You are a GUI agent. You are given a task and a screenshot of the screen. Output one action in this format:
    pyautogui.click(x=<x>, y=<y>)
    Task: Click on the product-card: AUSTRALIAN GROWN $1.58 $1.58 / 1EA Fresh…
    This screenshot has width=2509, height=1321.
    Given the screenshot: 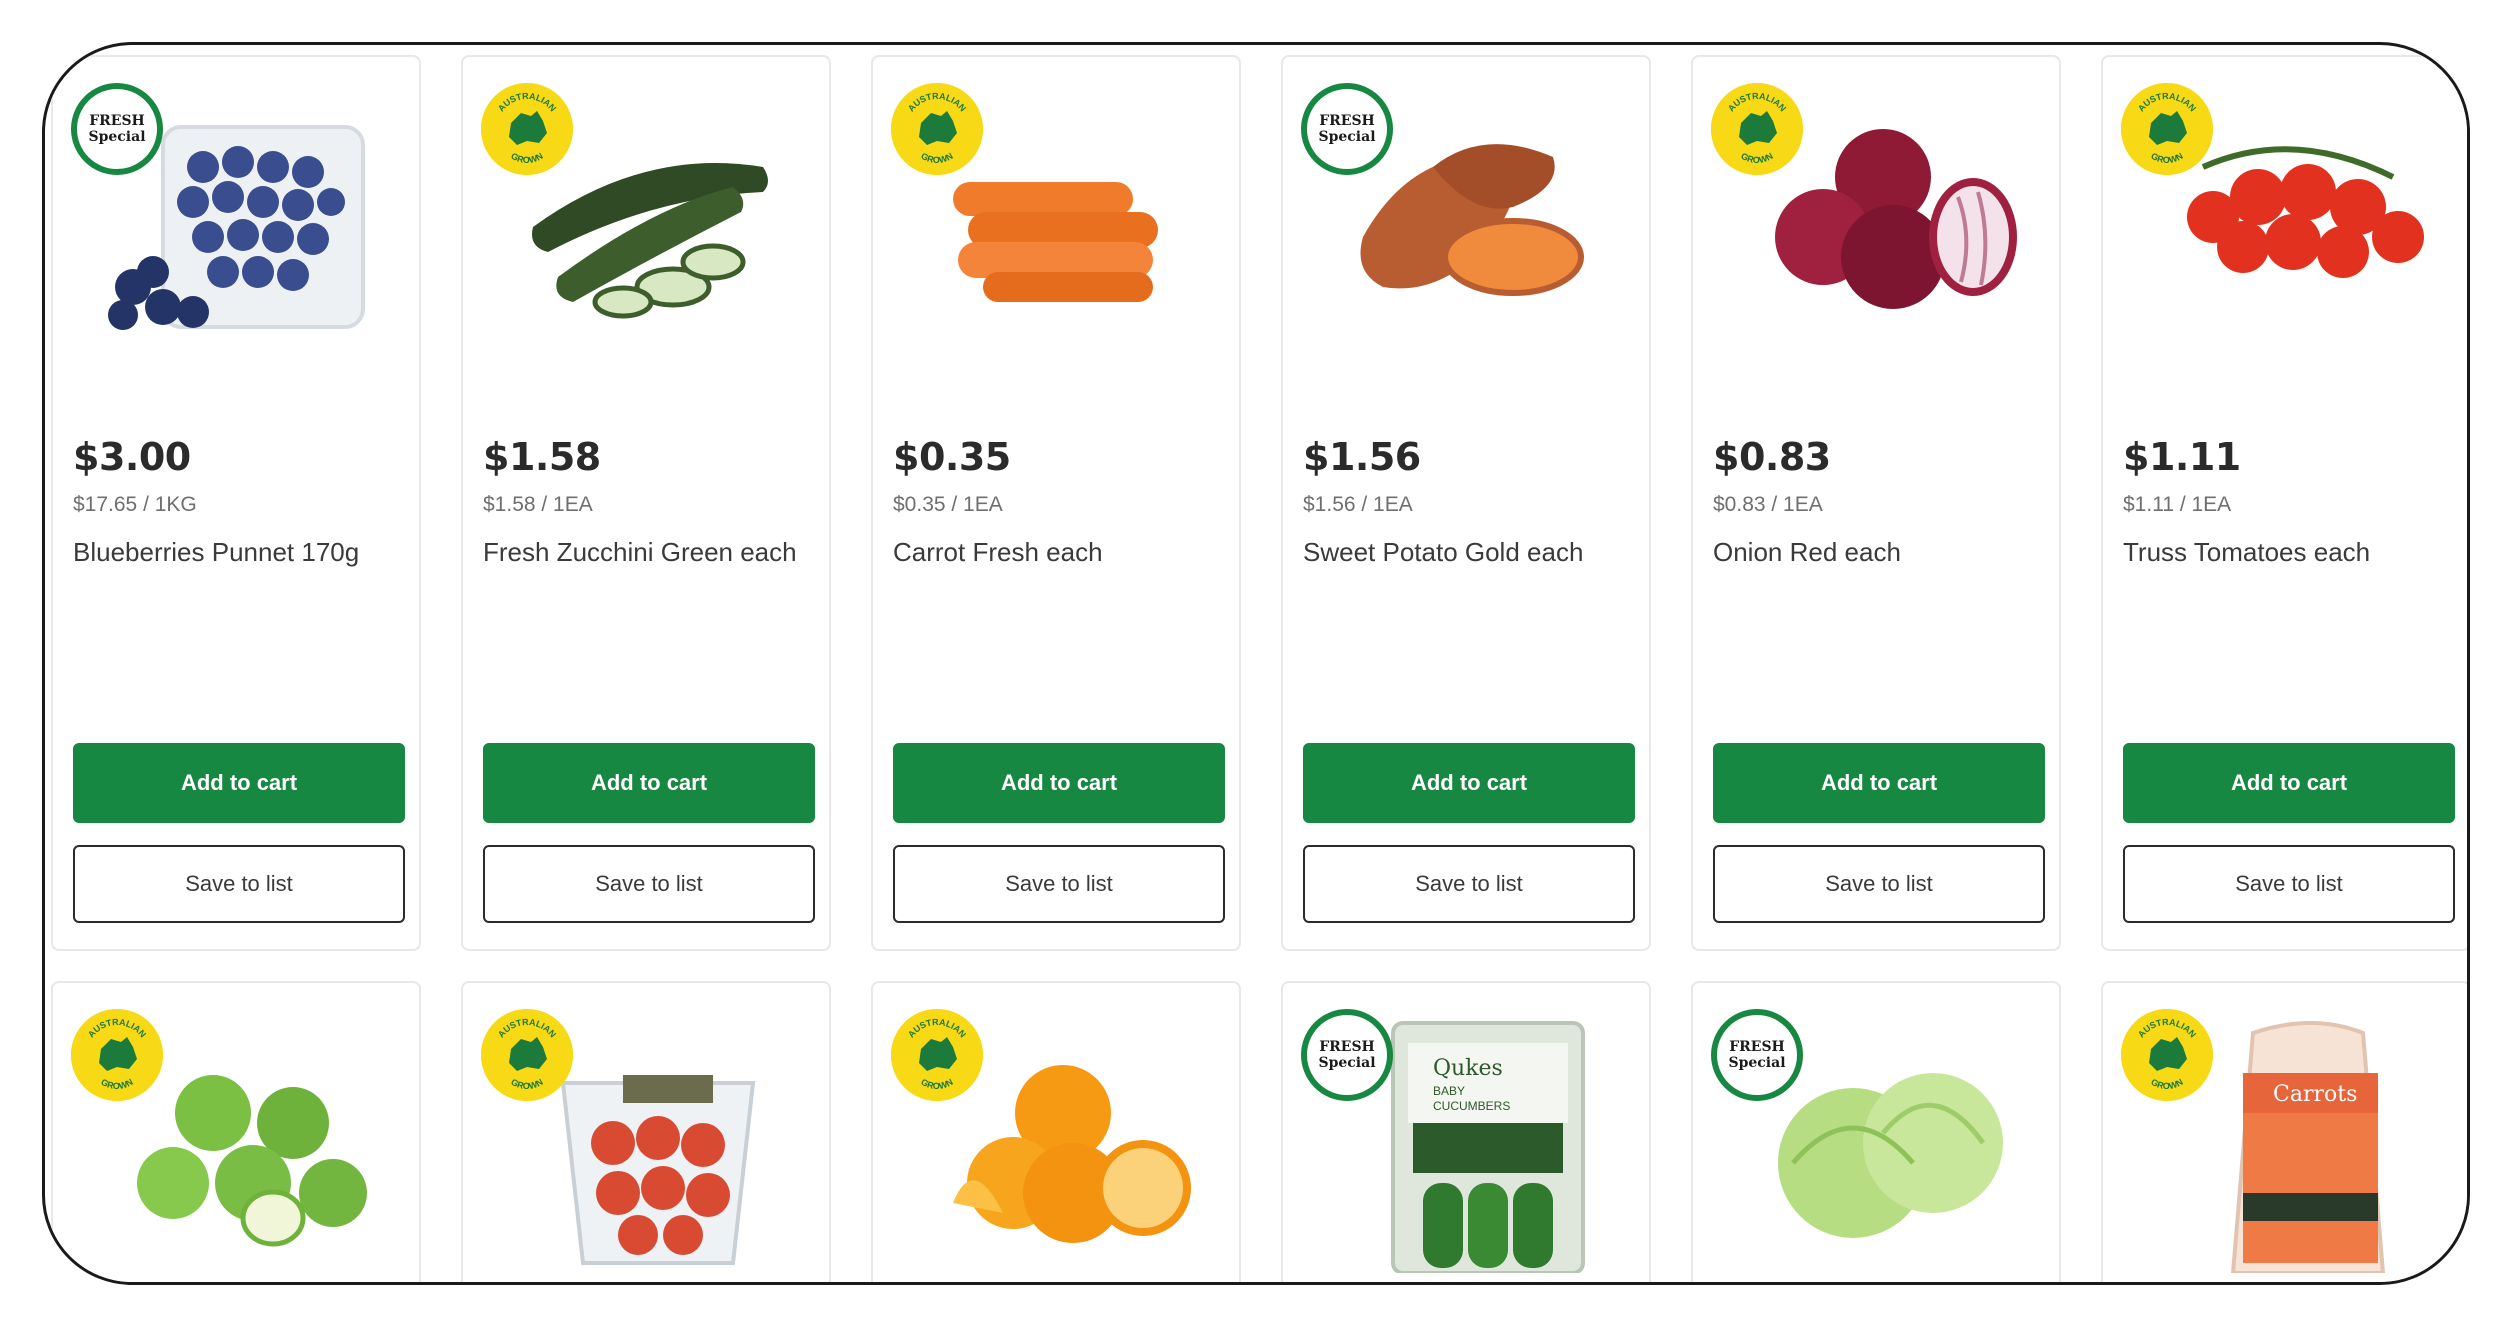 What is the action you would take?
    pyautogui.click(x=646, y=503)
    